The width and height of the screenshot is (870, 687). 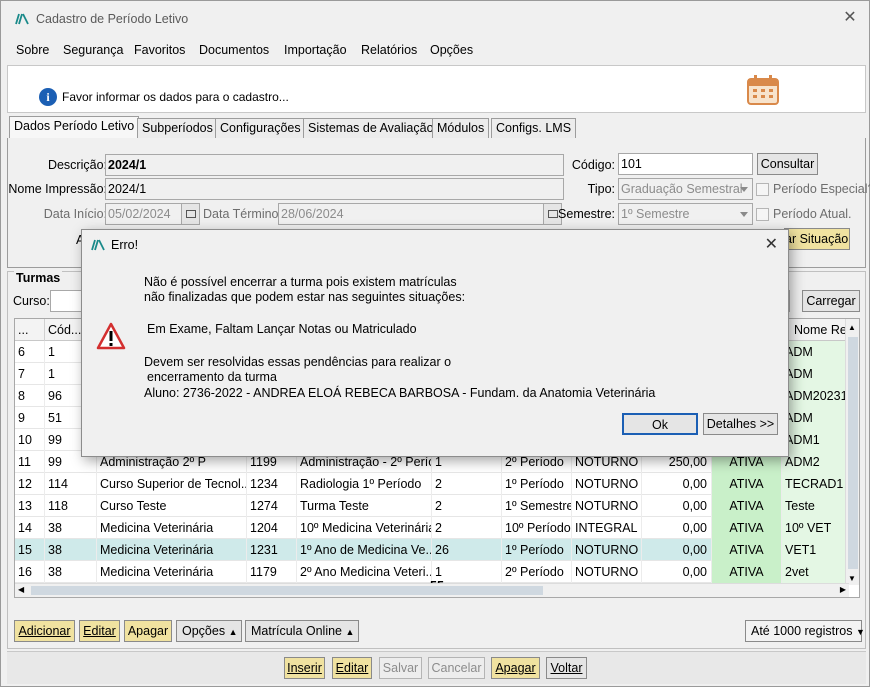 What do you see at coordinates (272, 484) in the screenshot?
I see `table-cell: 1234` at bounding box center [272, 484].